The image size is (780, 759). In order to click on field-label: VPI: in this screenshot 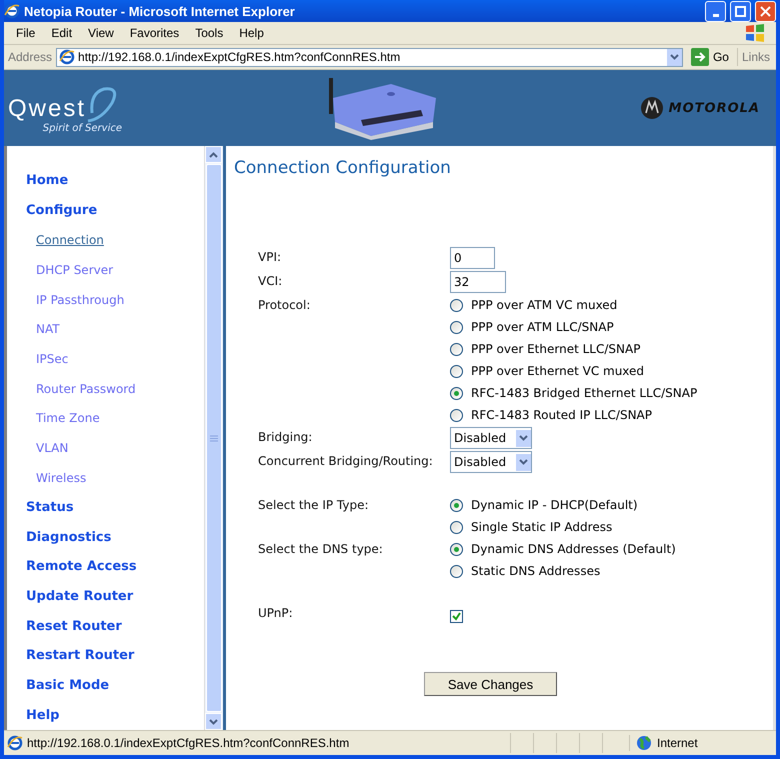, I will do `click(270, 257)`.